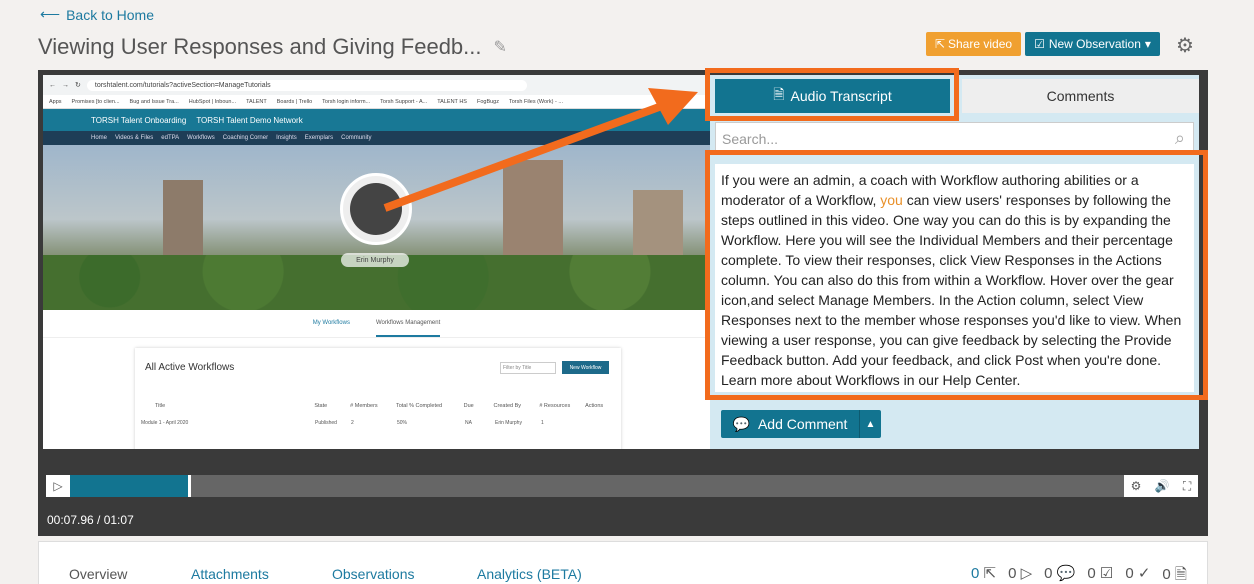 Image resolution: width=1254 pixels, height=584 pixels. Describe the element at coordinates (326, 423) in the screenshot. I see `table-cell: Published` at that location.